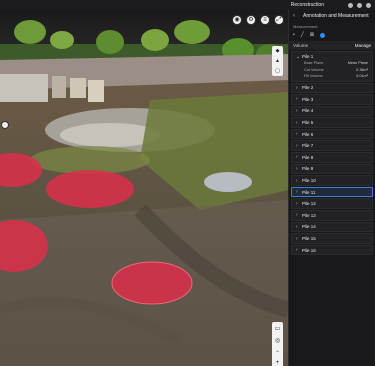 This screenshot has height=366, width=375. I want to click on compass-icon: ◆, so click(278, 51).